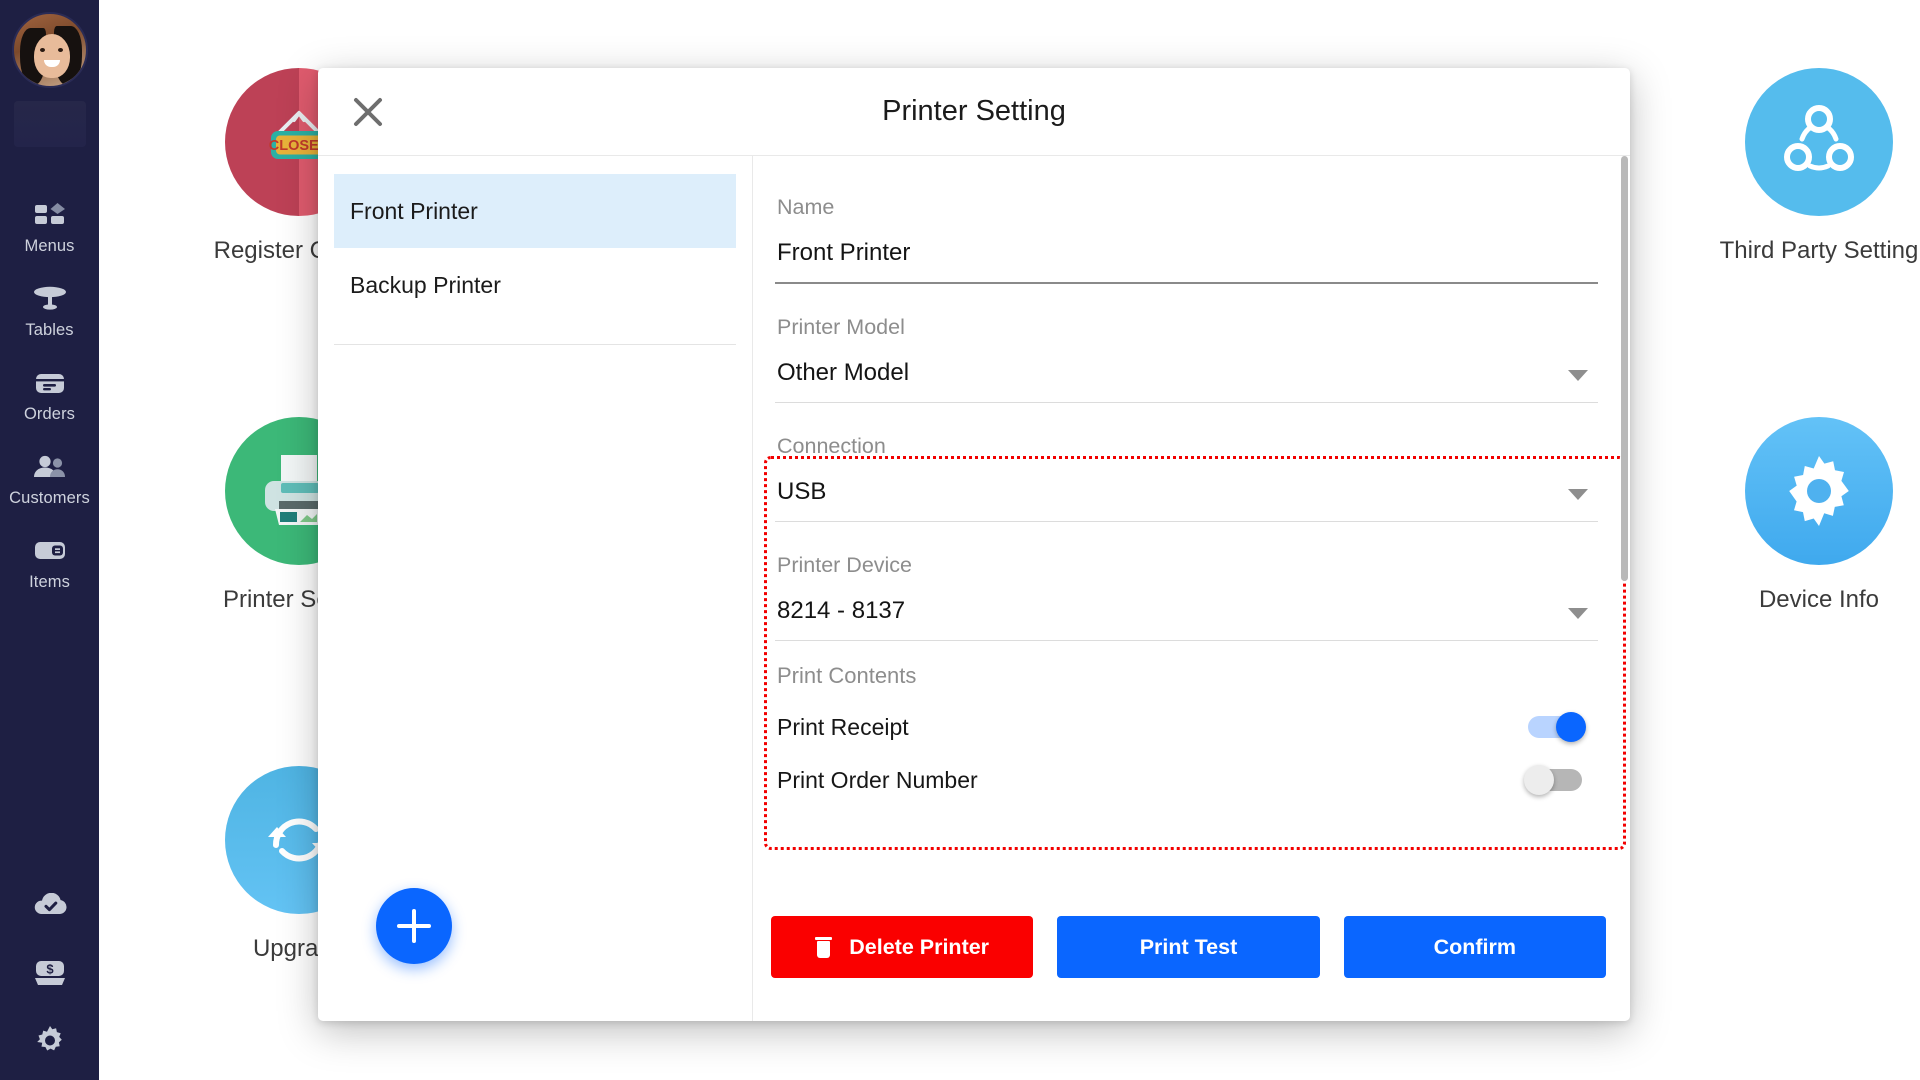  I want to click on button-label: Print Test, so click(1188, 946).